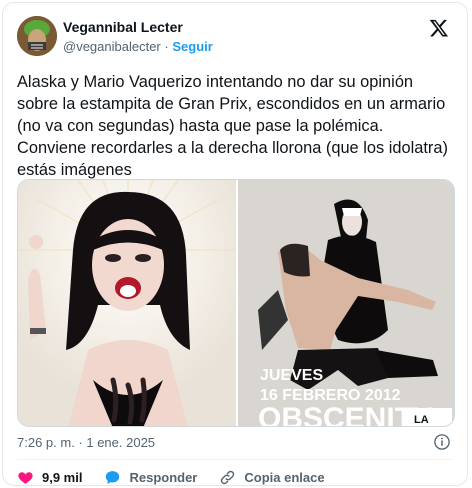  I want to click on reply-button: Responder, so click(150, 477).